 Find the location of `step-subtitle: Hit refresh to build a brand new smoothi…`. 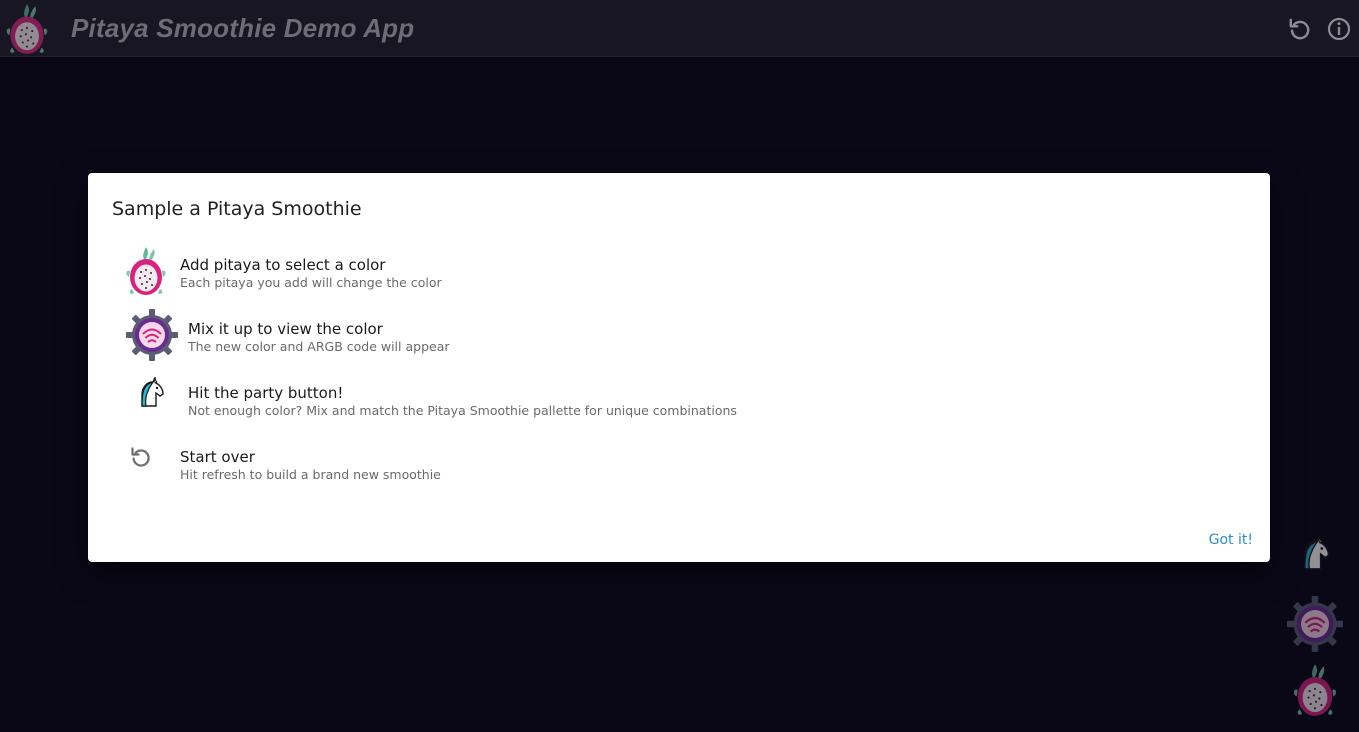

step-subtitle: Hit refresh to build a brand new smoothi… is located at coordinates (310, 474).